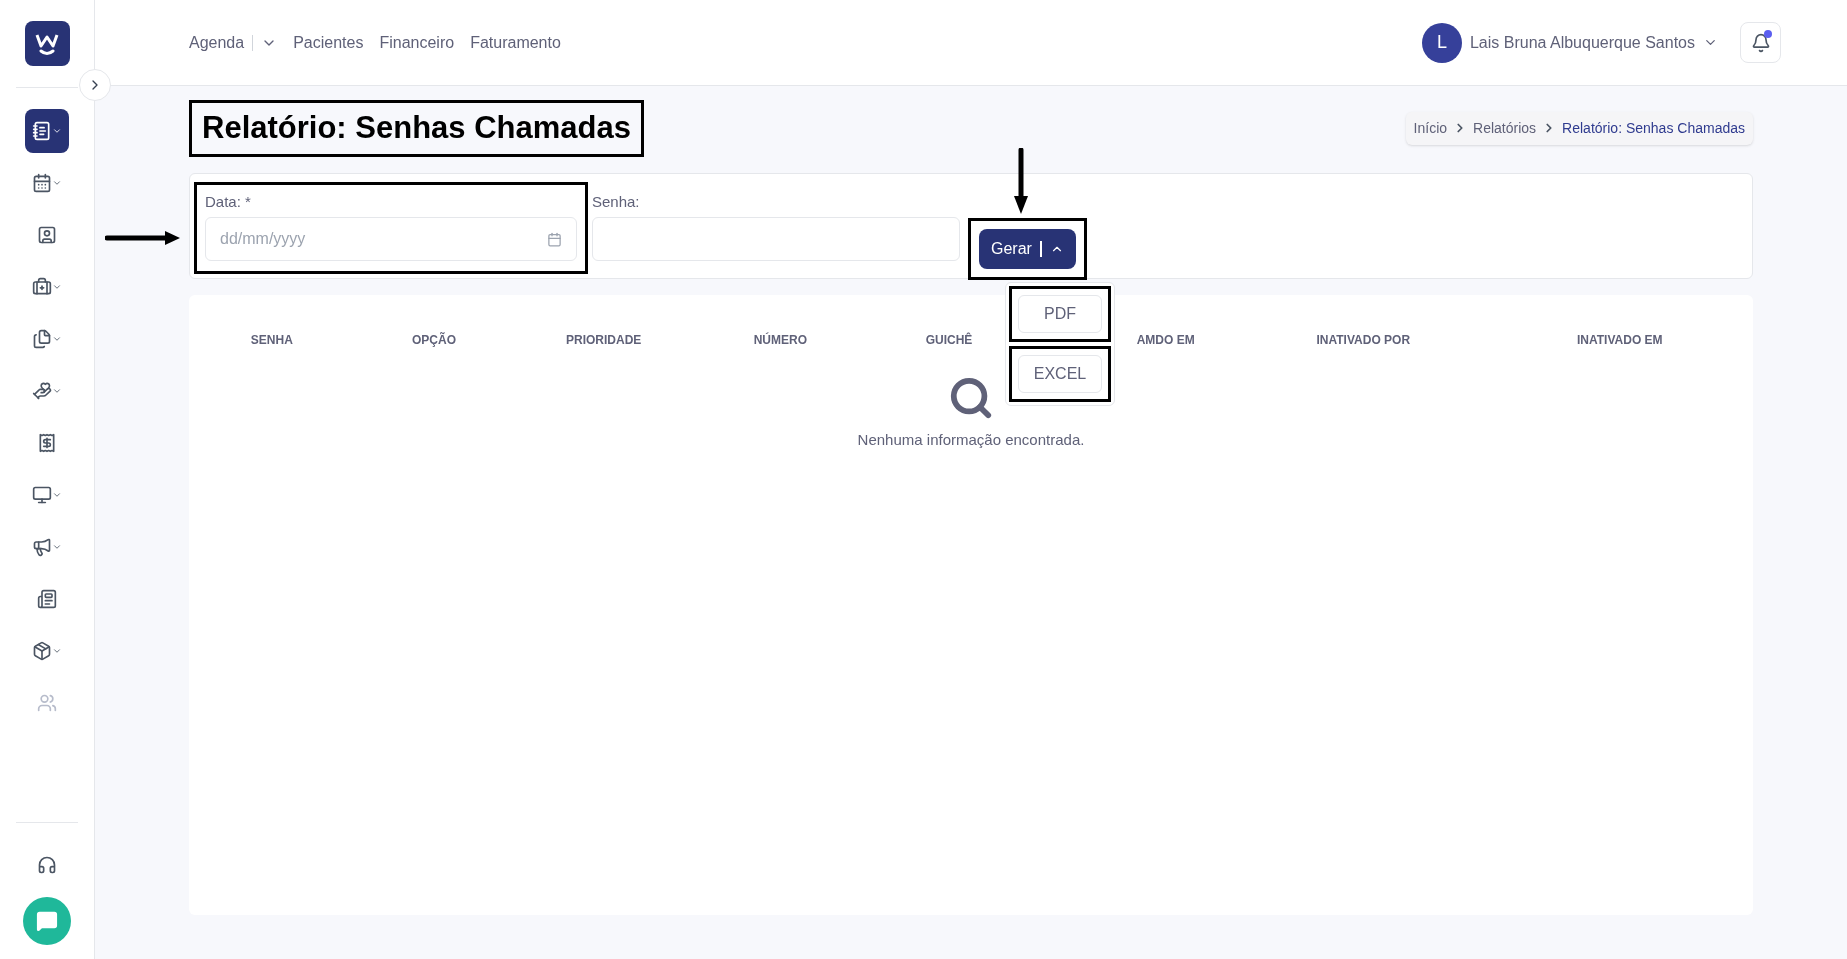 This screenshot has width=1847, height=959. I want to click on menu-item: PDF, so click(1060, 313).